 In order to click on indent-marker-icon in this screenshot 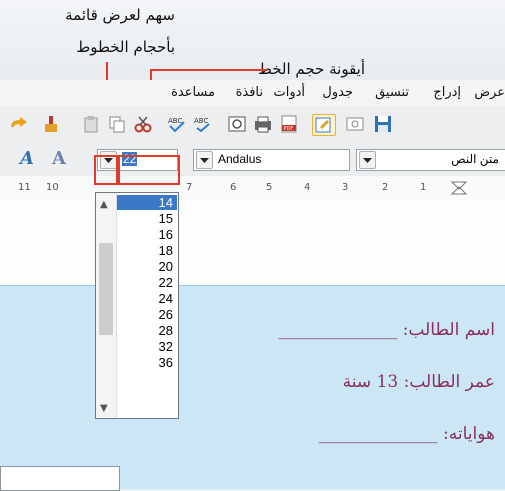, I will do `click(459, 188)`.